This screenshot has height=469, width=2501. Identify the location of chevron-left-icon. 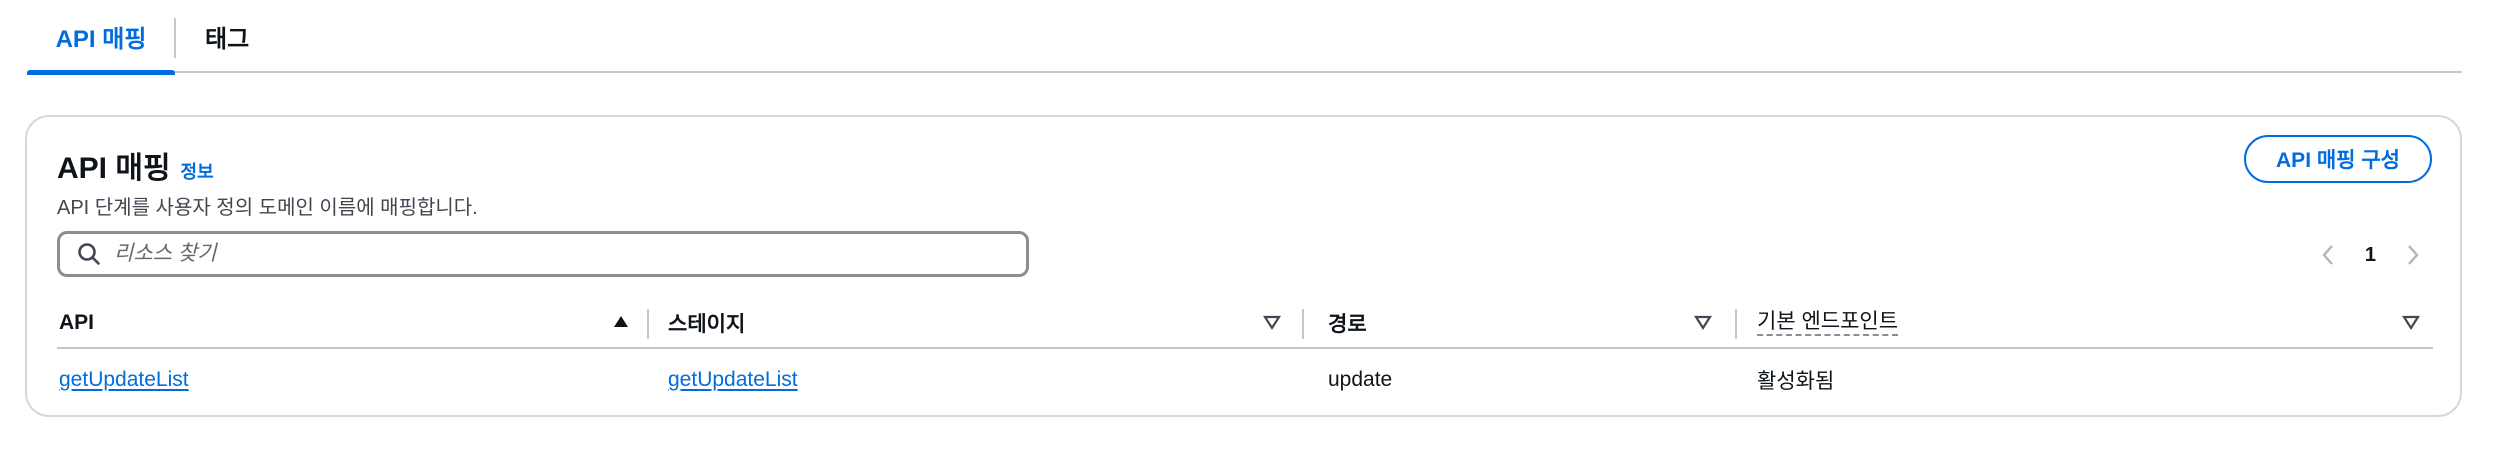
(2327, 255).